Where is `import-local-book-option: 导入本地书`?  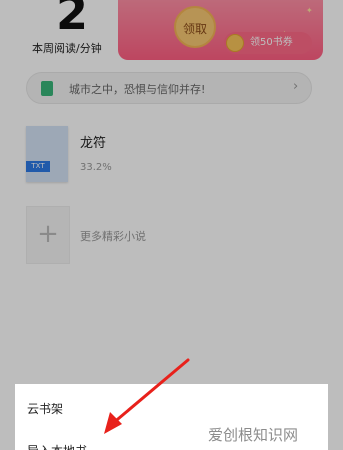
import-local-book-option: 导入本地书 is located at coordinates (57, 446).